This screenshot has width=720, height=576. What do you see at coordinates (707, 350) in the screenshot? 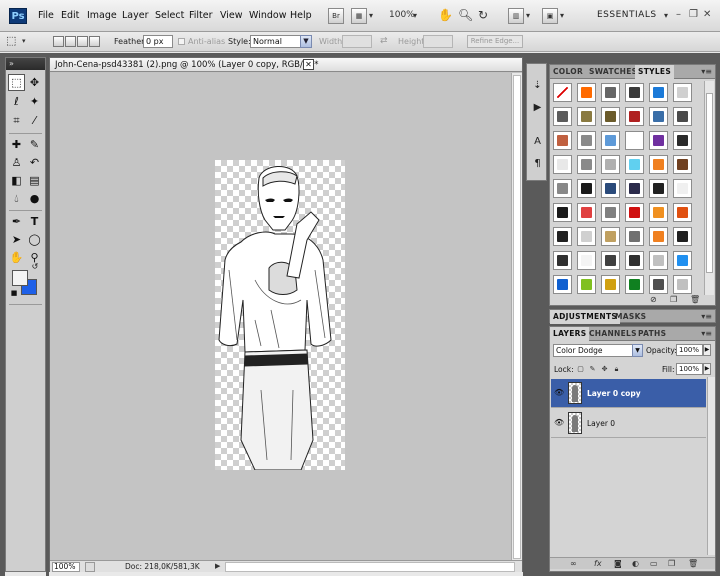
I see `opacity-slider-arrow-icon: ▶` at bounding box center [707, 350].